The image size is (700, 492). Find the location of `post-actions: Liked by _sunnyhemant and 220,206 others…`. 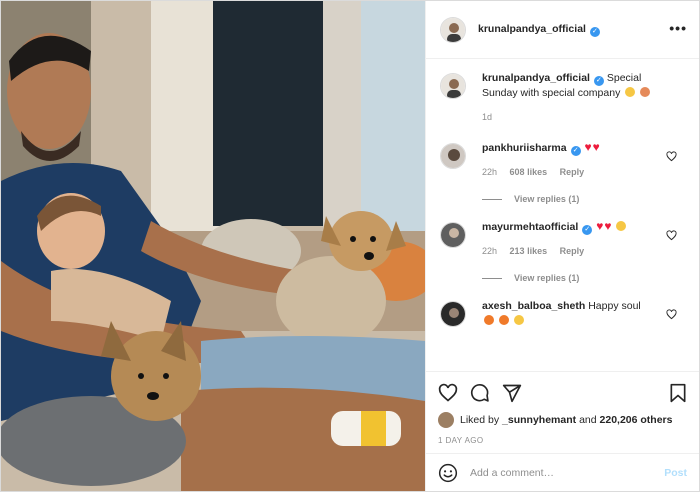

post-actions: Liked by _sunnyhemant and 220,206 others… is located at coordinates (562, 408).